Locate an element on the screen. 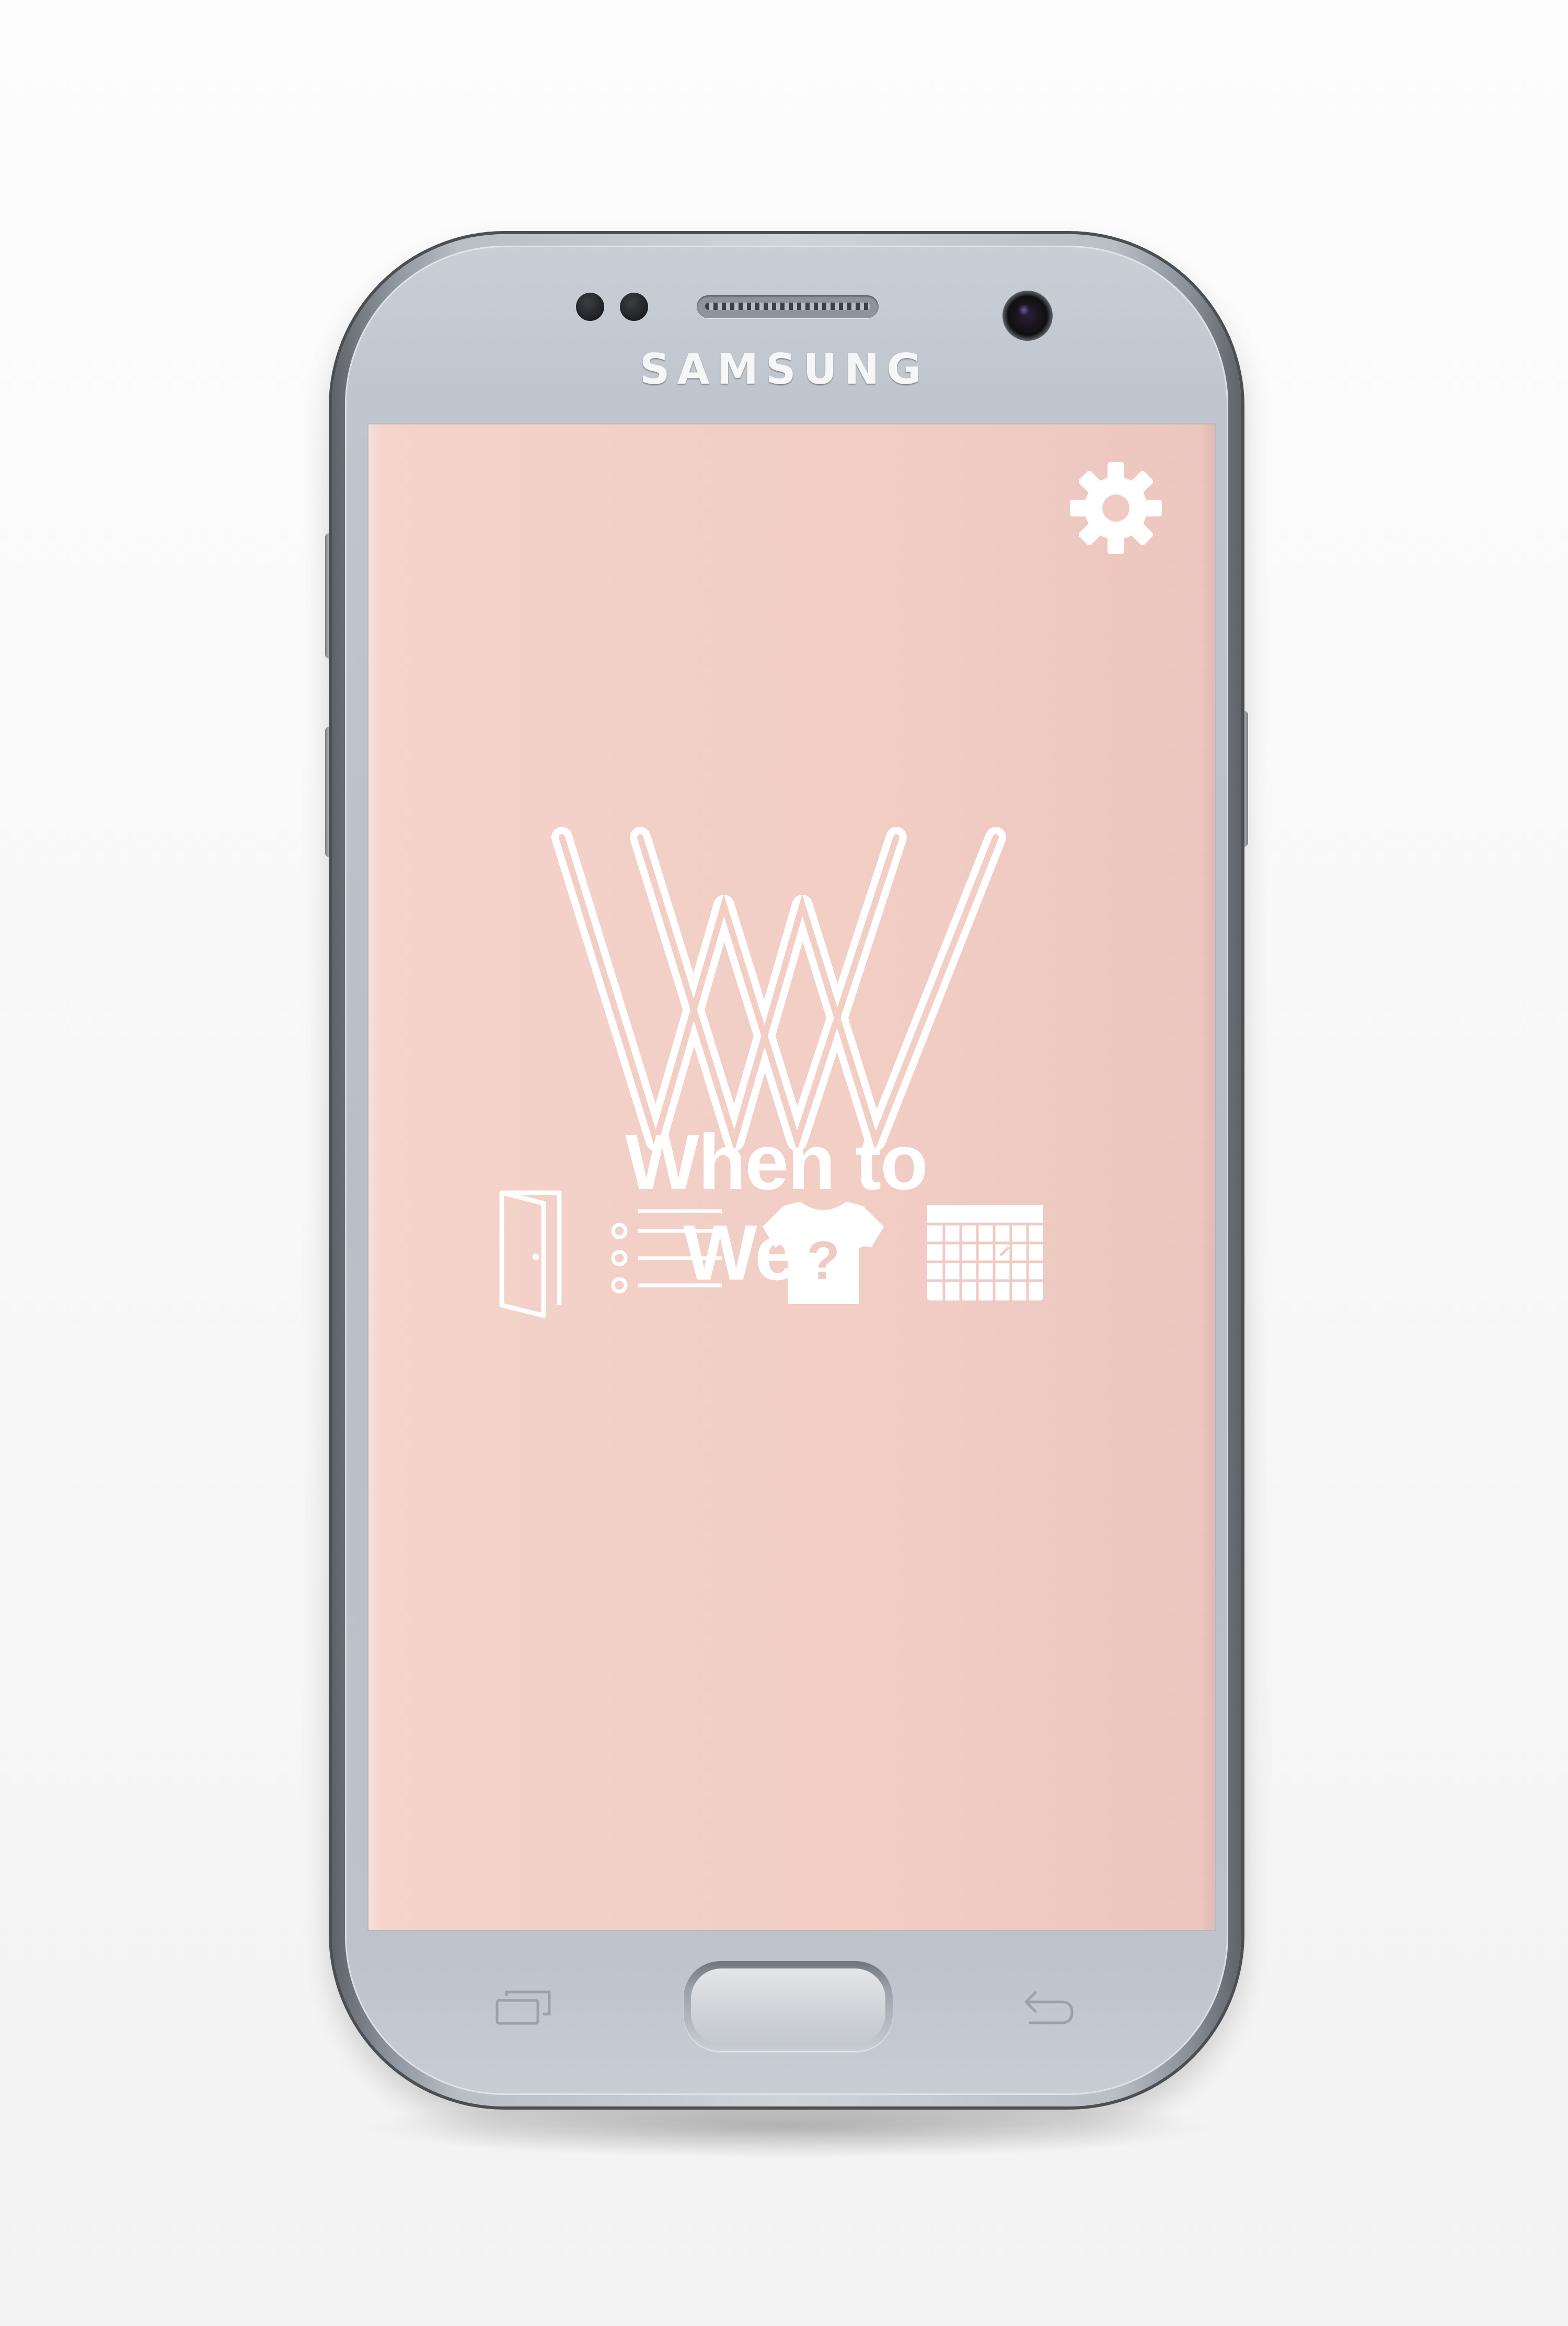 This screenshot has height=2326, width=1568. shirt-question-icon: ? is located at coordinates (823, 1253).